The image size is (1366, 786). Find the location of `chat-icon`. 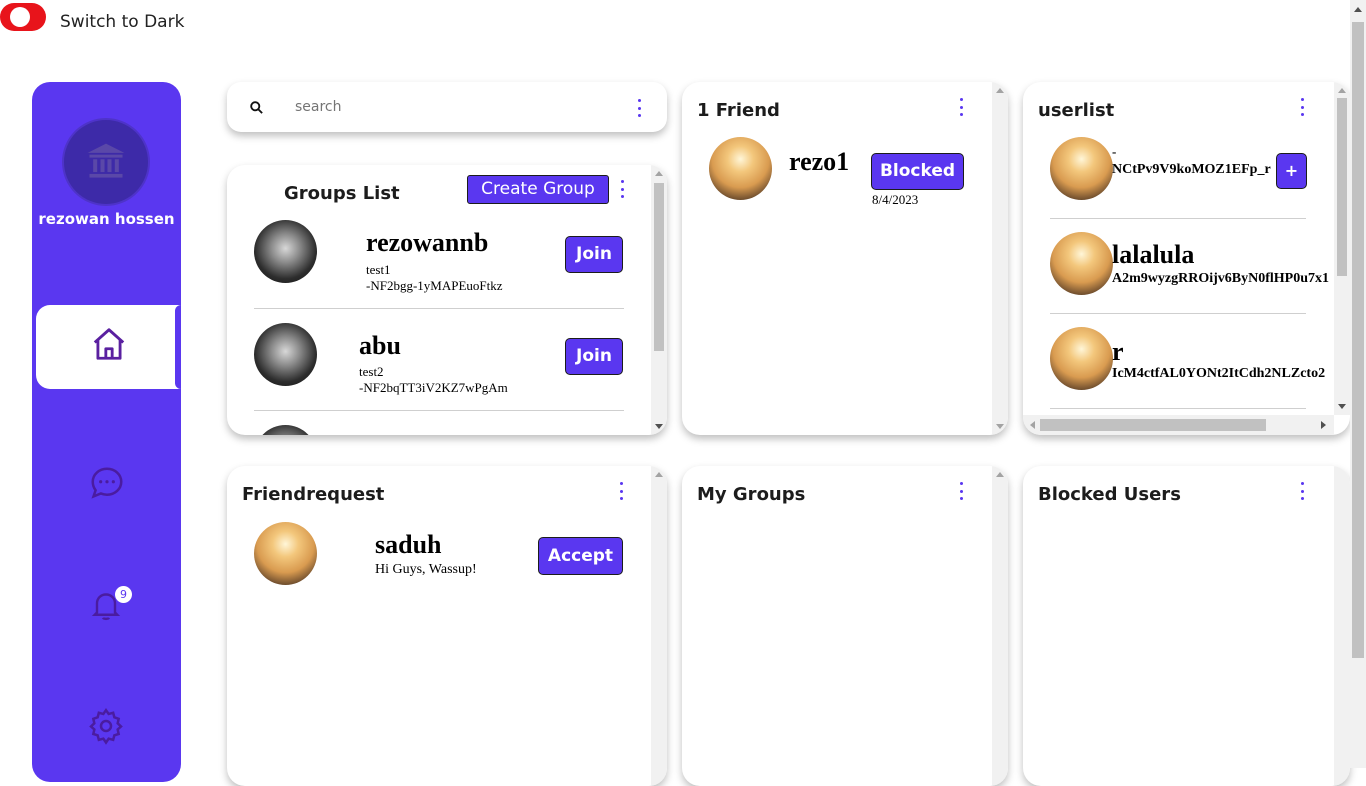

chat-icon is located at coordinates (107, 483).